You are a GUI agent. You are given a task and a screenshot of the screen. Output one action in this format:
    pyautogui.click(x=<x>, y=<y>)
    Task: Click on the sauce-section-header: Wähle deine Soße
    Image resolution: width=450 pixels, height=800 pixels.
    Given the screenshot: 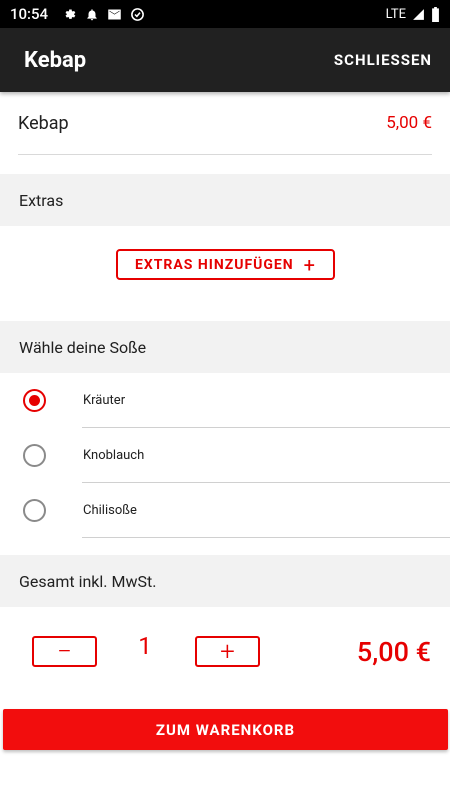 What is the action you would take?
    pyautogui.click(x=225, y=347)
    